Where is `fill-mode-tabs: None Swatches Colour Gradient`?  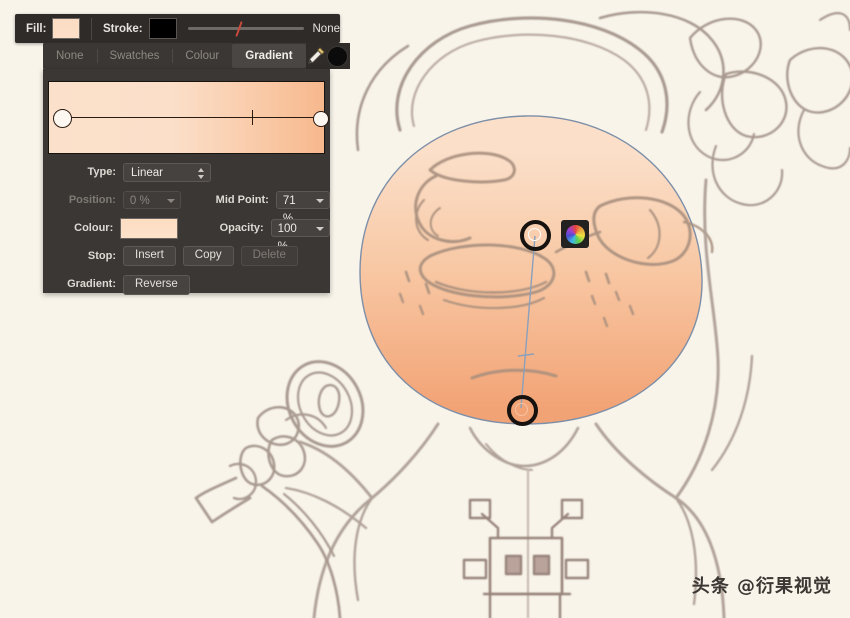
fill-mode-tabs: None Swatches Colour Gradient is located at coordinates (196, 56).